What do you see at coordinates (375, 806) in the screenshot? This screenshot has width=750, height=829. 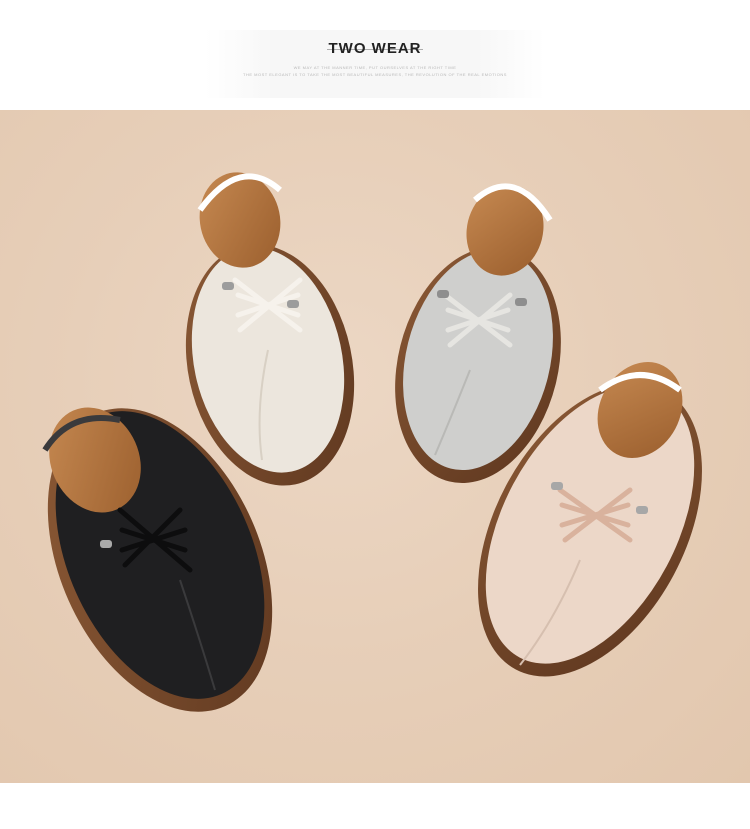 I see `footer-blank` at bounding box center [375, 806].